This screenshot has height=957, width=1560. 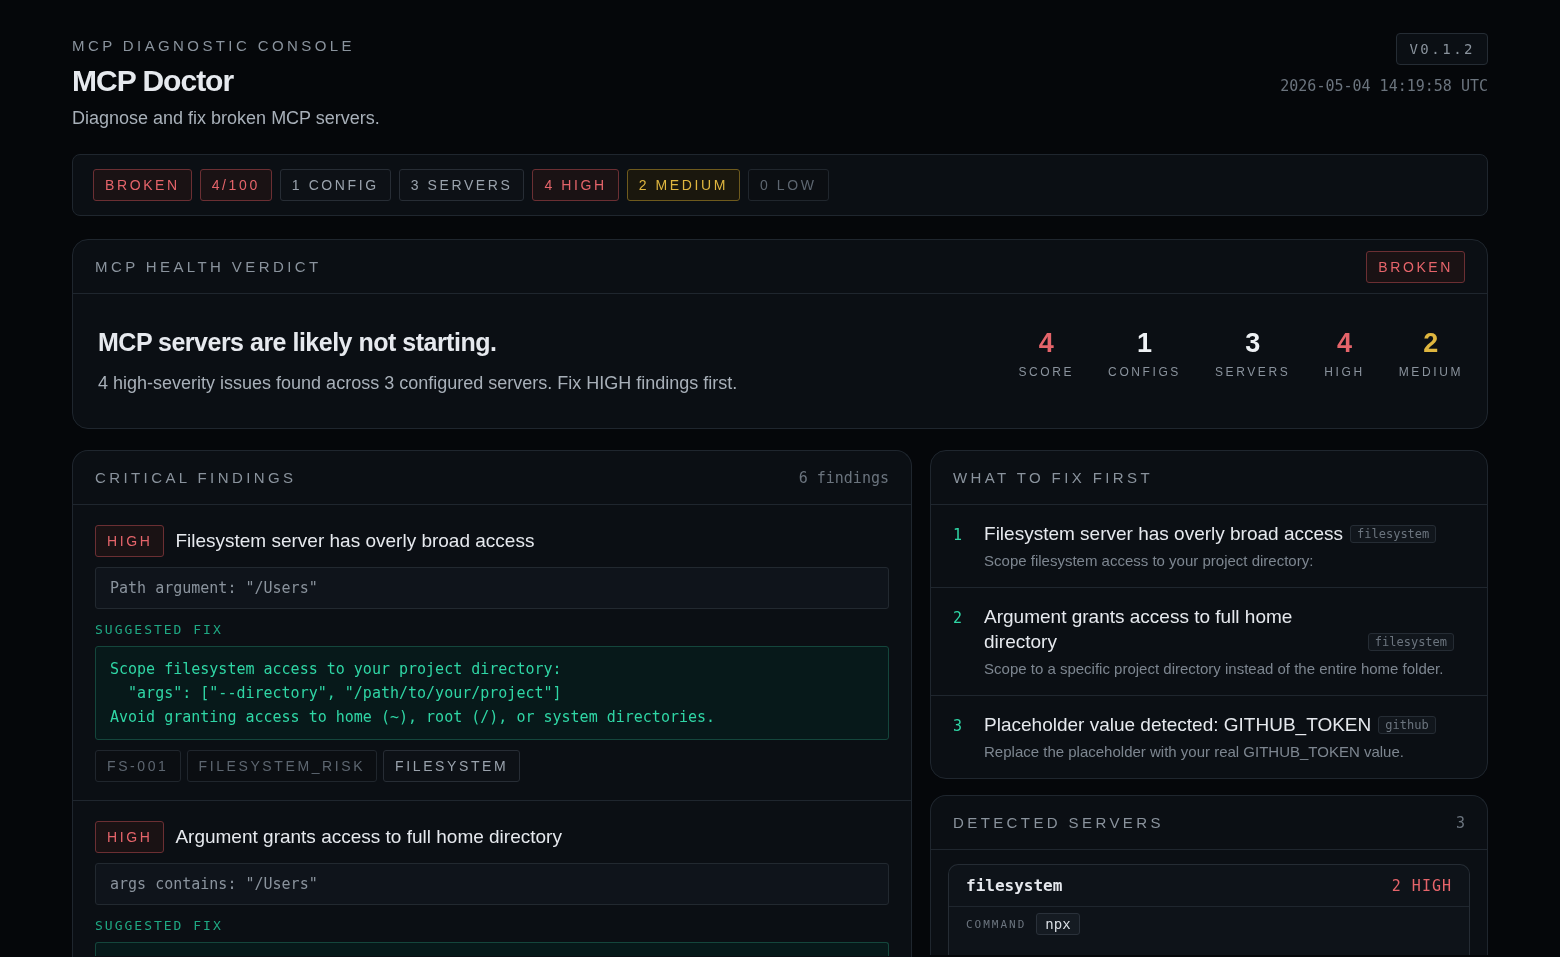 What do you see at coordinates (1442, 49) in the screenshot?
I see `version-badge: V0.1.2` at bounding box center [1442, 49].